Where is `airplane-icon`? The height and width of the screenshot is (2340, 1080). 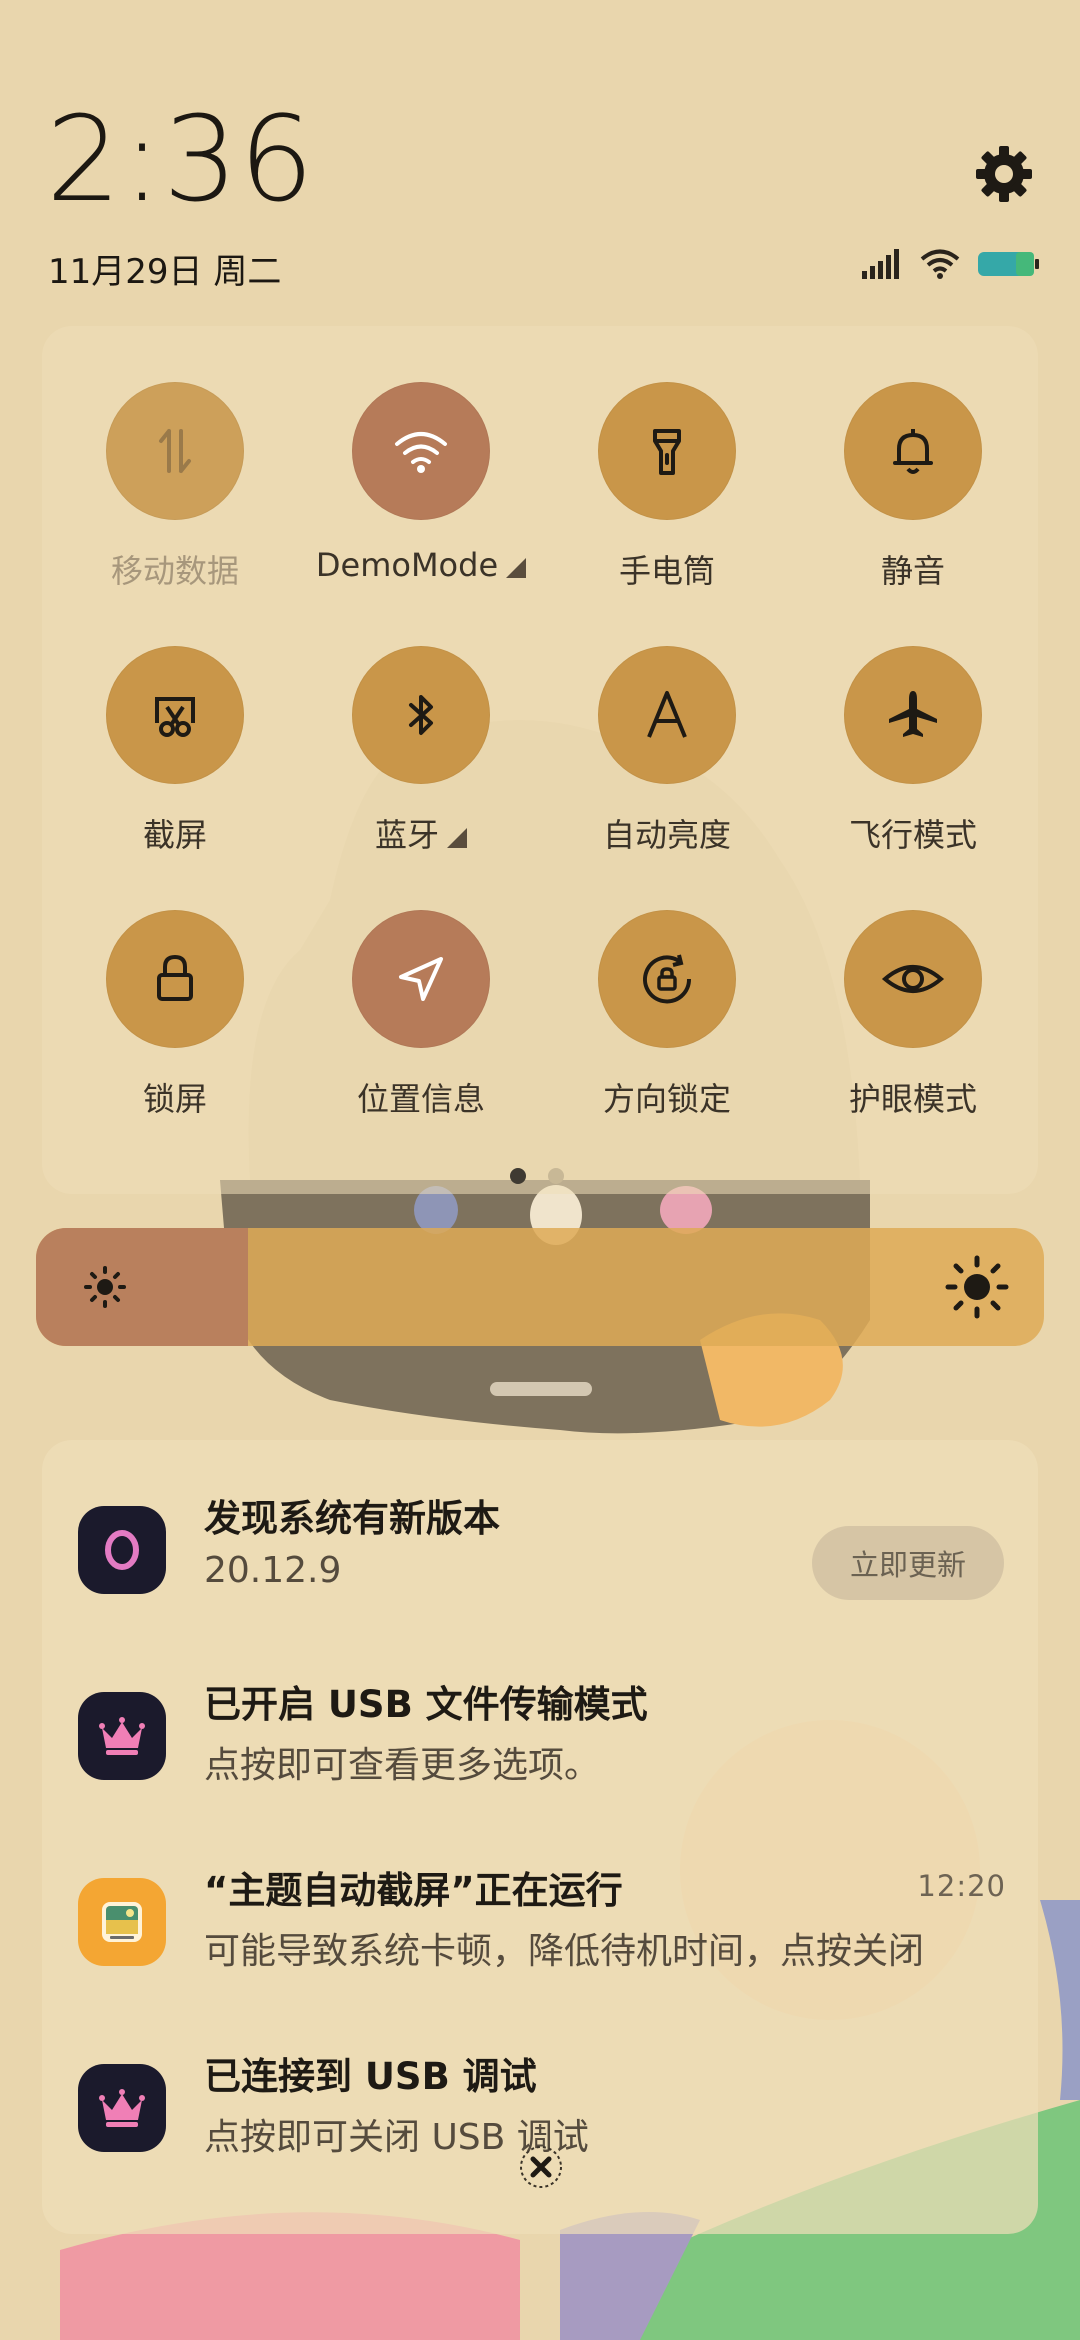 airplane-icon is located at coordinates (913, 714).